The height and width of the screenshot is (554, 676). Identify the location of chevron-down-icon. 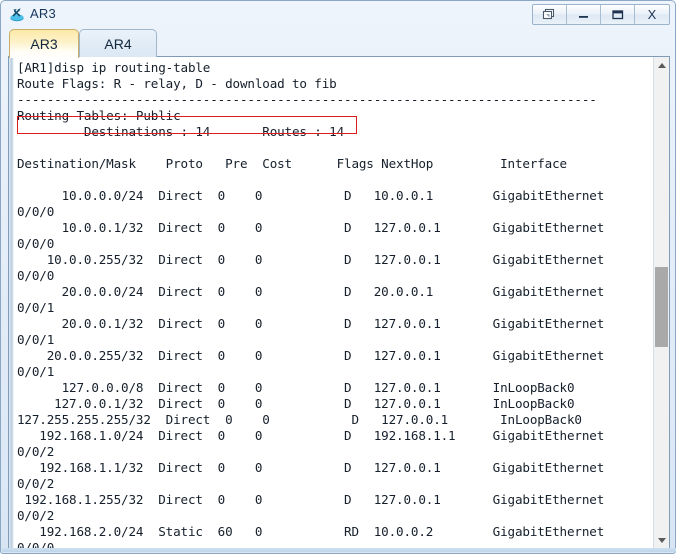
(661, 540).